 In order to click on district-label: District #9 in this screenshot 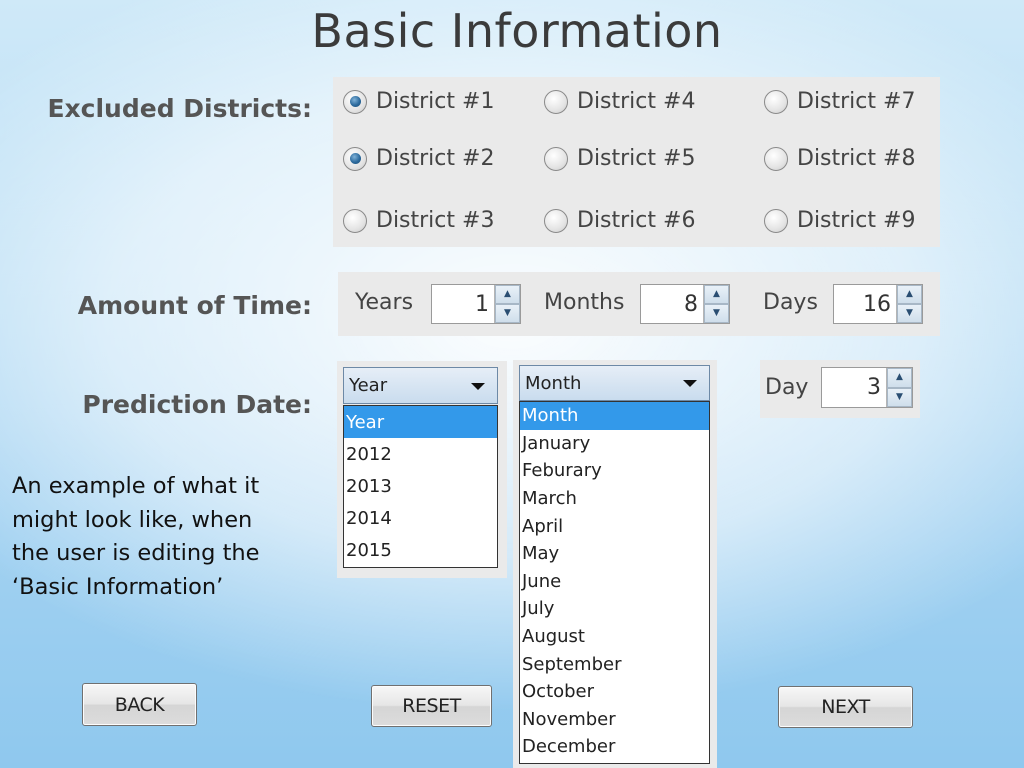, I will do `click(856, 220)`.